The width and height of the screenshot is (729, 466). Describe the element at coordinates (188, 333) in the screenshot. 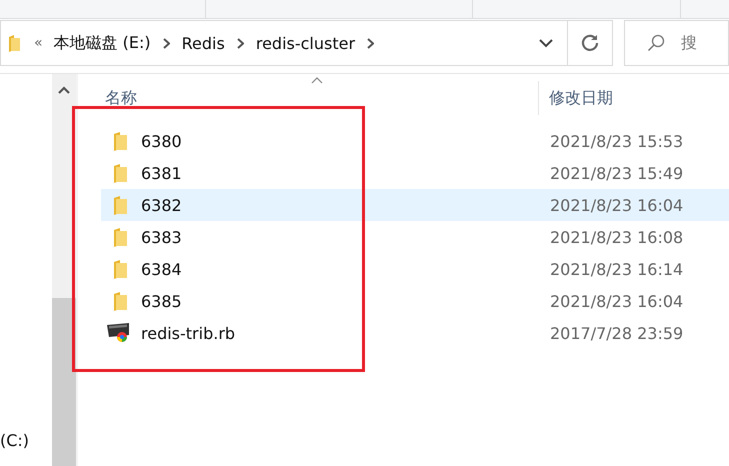

I see `file-name: redis-trib.rb` at that location.